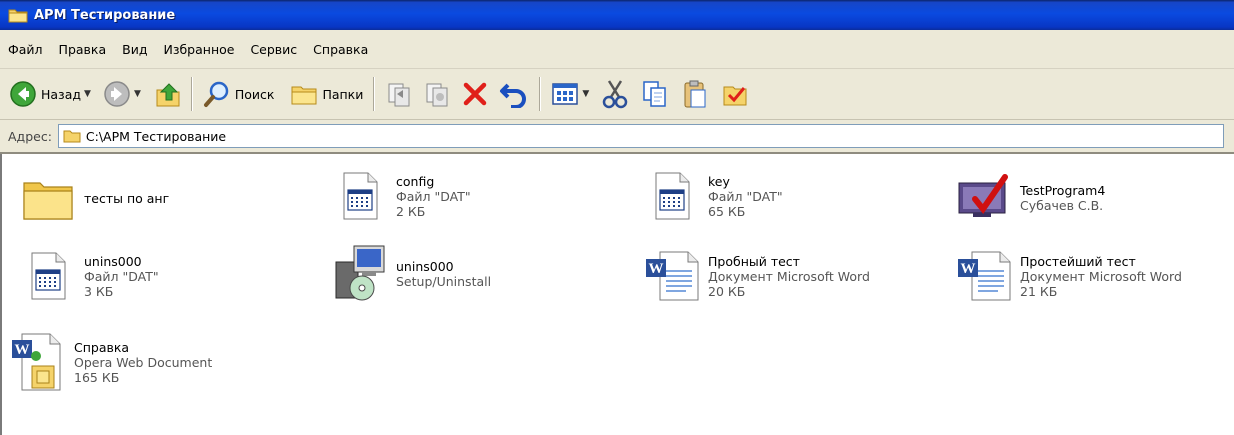  What do you see at coordinates (1063, 190) in the screenshot?
I see `item-name: TestProgram4` at bounding box center [1063, 190].